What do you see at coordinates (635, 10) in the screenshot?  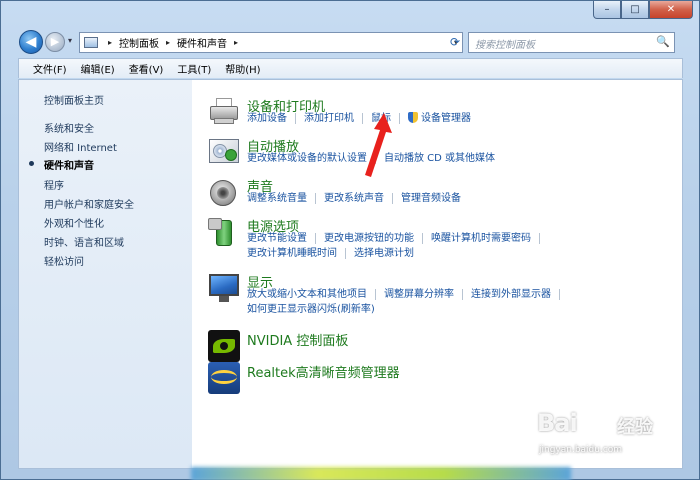 I see `maximize-button: □` at bounding box center [635, 10].